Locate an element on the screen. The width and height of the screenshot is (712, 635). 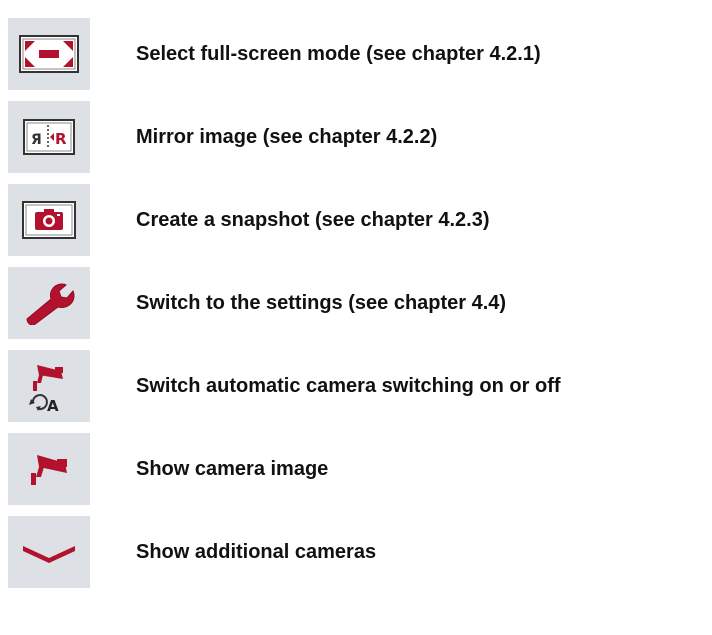
svg-text: R is located at coordinates (61, 139).